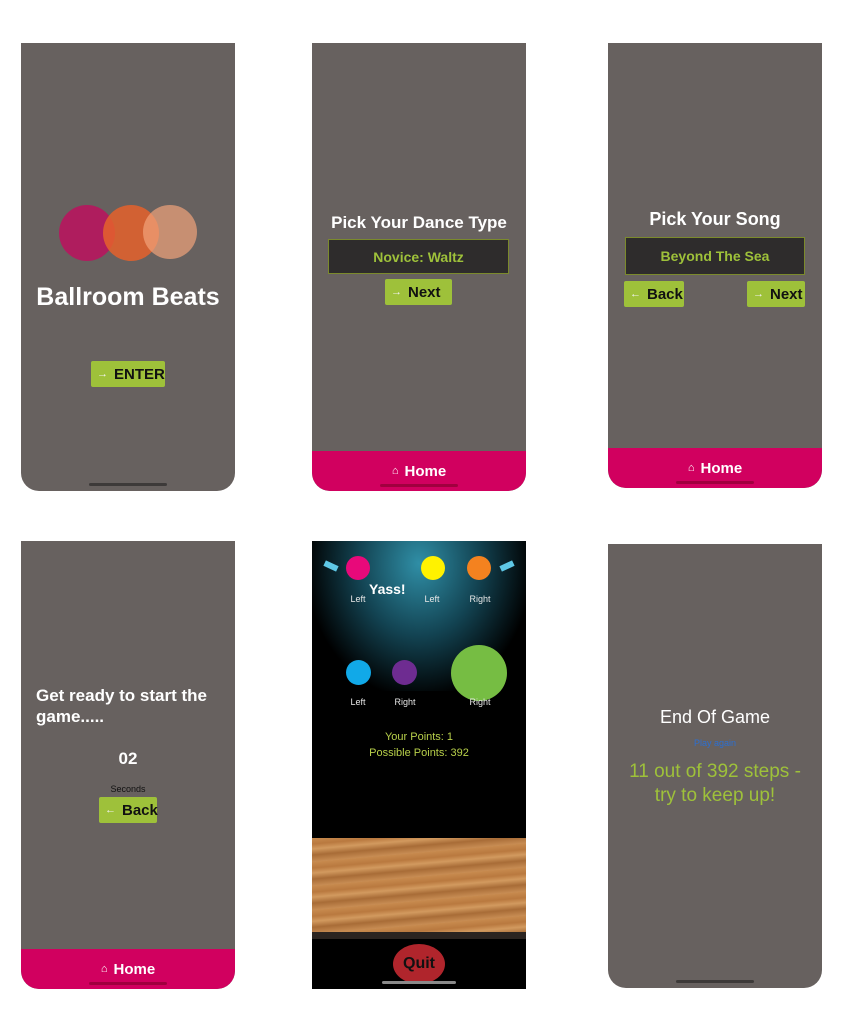 The image size is (864, 1026). Describe the element at coordinates (358, 672) in the screenshot. I see `target-circle-blue` at that location.